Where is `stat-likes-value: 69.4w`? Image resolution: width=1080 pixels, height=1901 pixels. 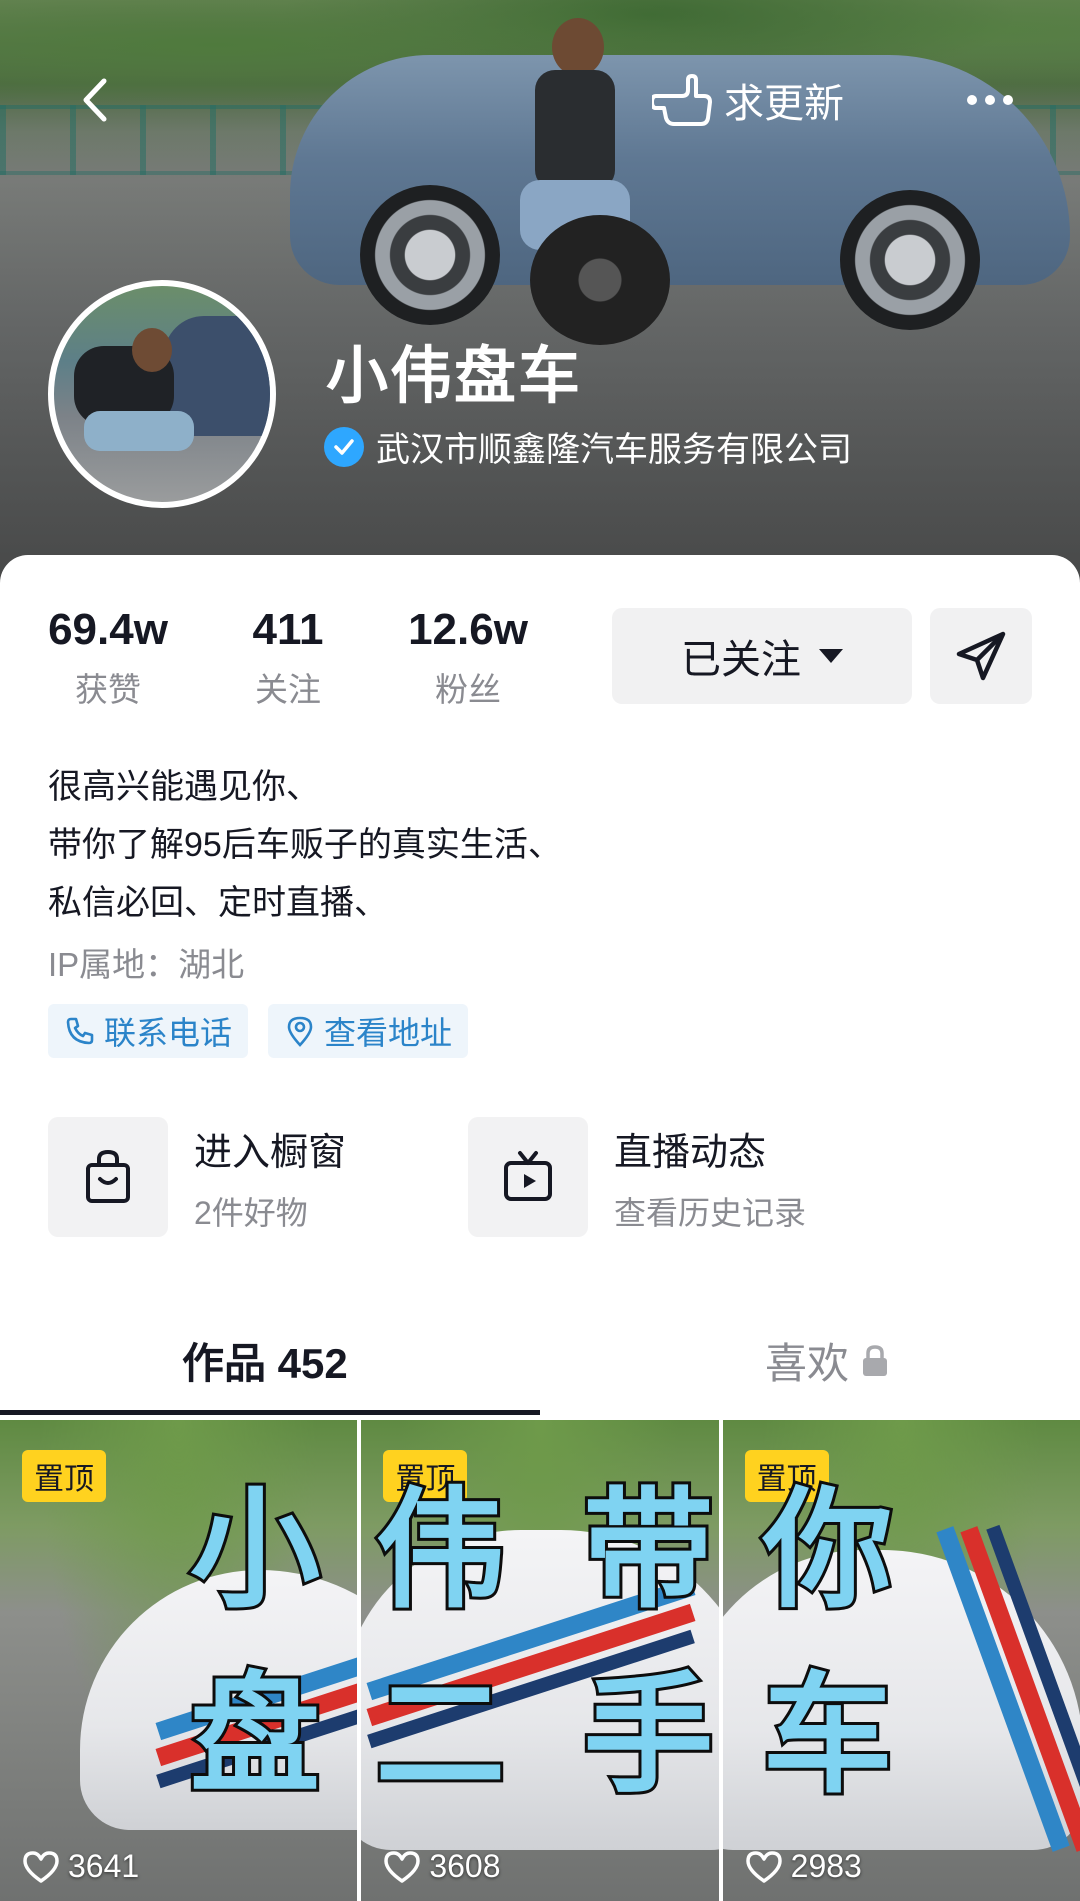 stat-likes-value: 69.4w is located at coordinates (108, 629).